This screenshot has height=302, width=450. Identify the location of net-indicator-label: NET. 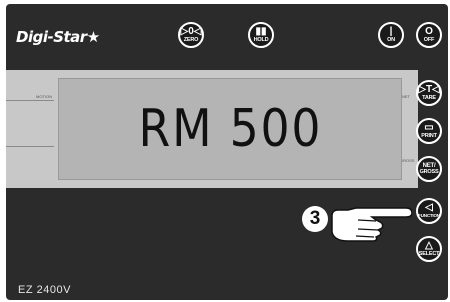
(406, 96).